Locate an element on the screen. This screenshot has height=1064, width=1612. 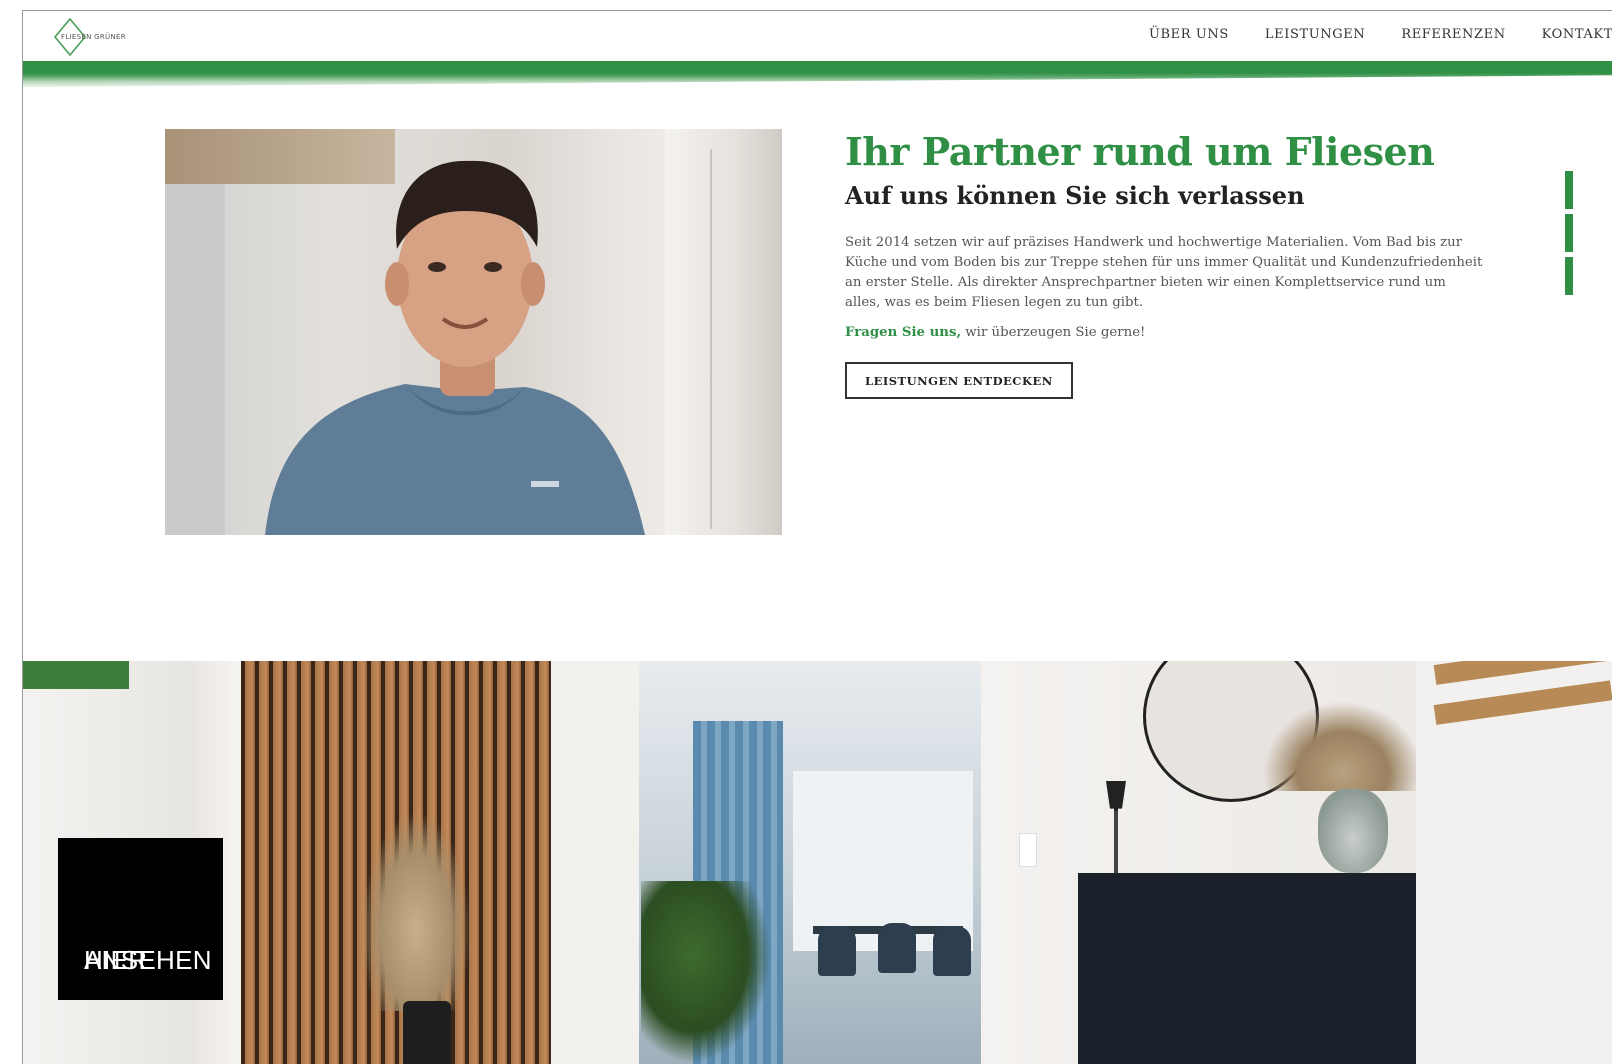
hero-title: Ihr Partner rund um Fliesen is located at coordinates (1140, 151).